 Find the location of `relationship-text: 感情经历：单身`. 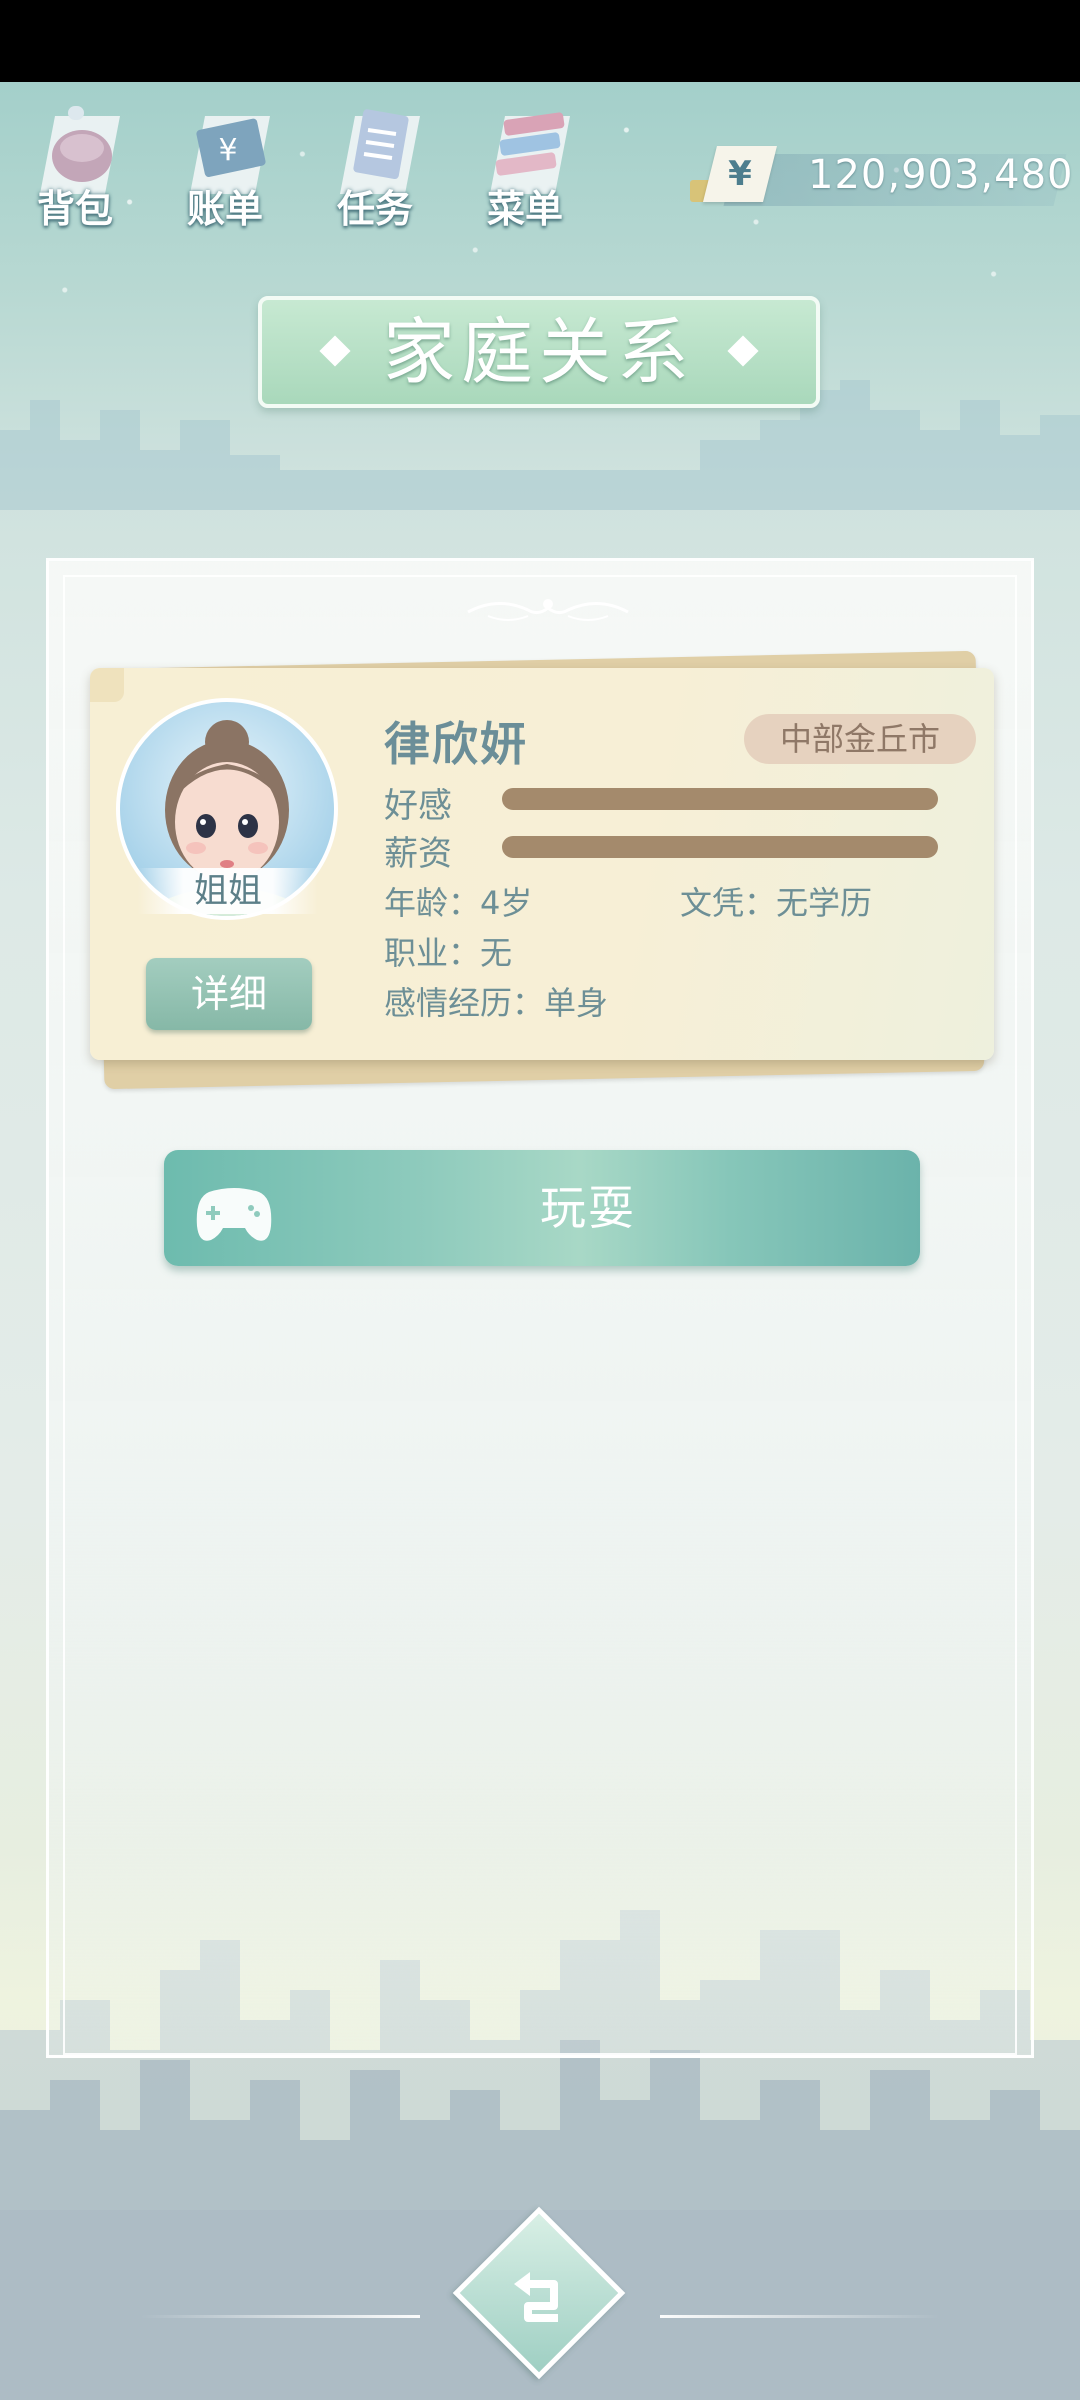

relationship-text: 感情经历：单身 is located at coordinates (496, 1003).